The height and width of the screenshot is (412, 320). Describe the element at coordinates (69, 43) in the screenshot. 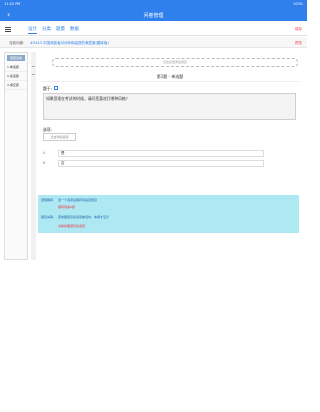

I see `current-survey-link: #3443 中国消费者对动车和高铁的满意度(题库版)` at that location.